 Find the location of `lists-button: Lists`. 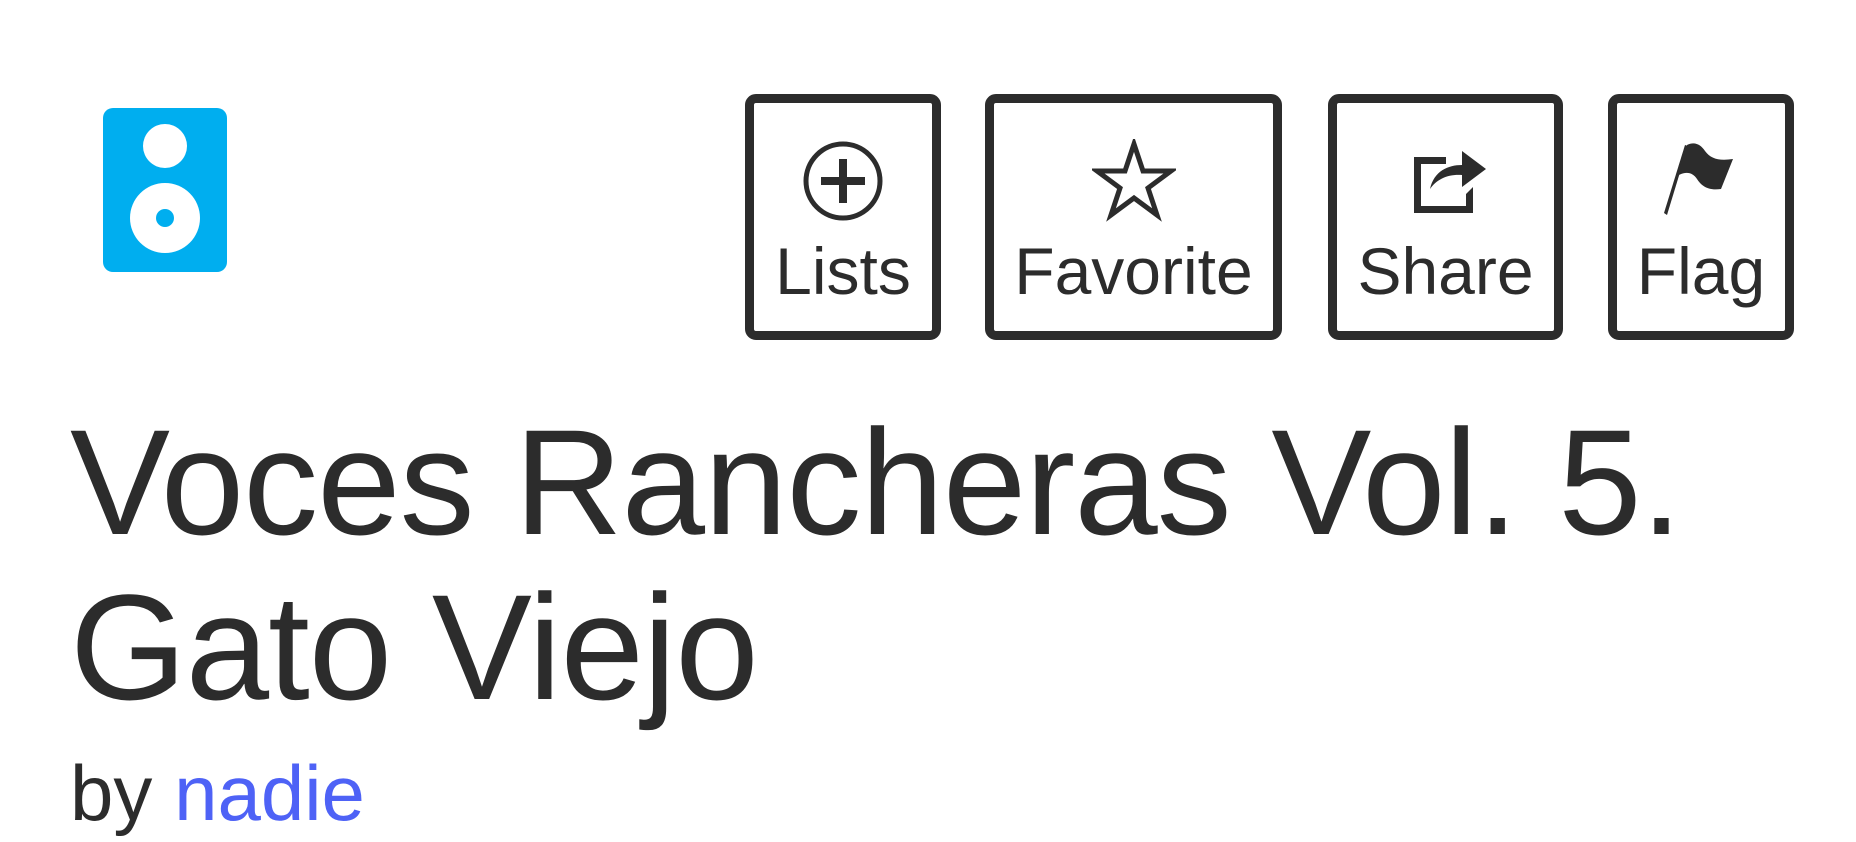

lists-button: Lists is located at coordinates (843, 217).